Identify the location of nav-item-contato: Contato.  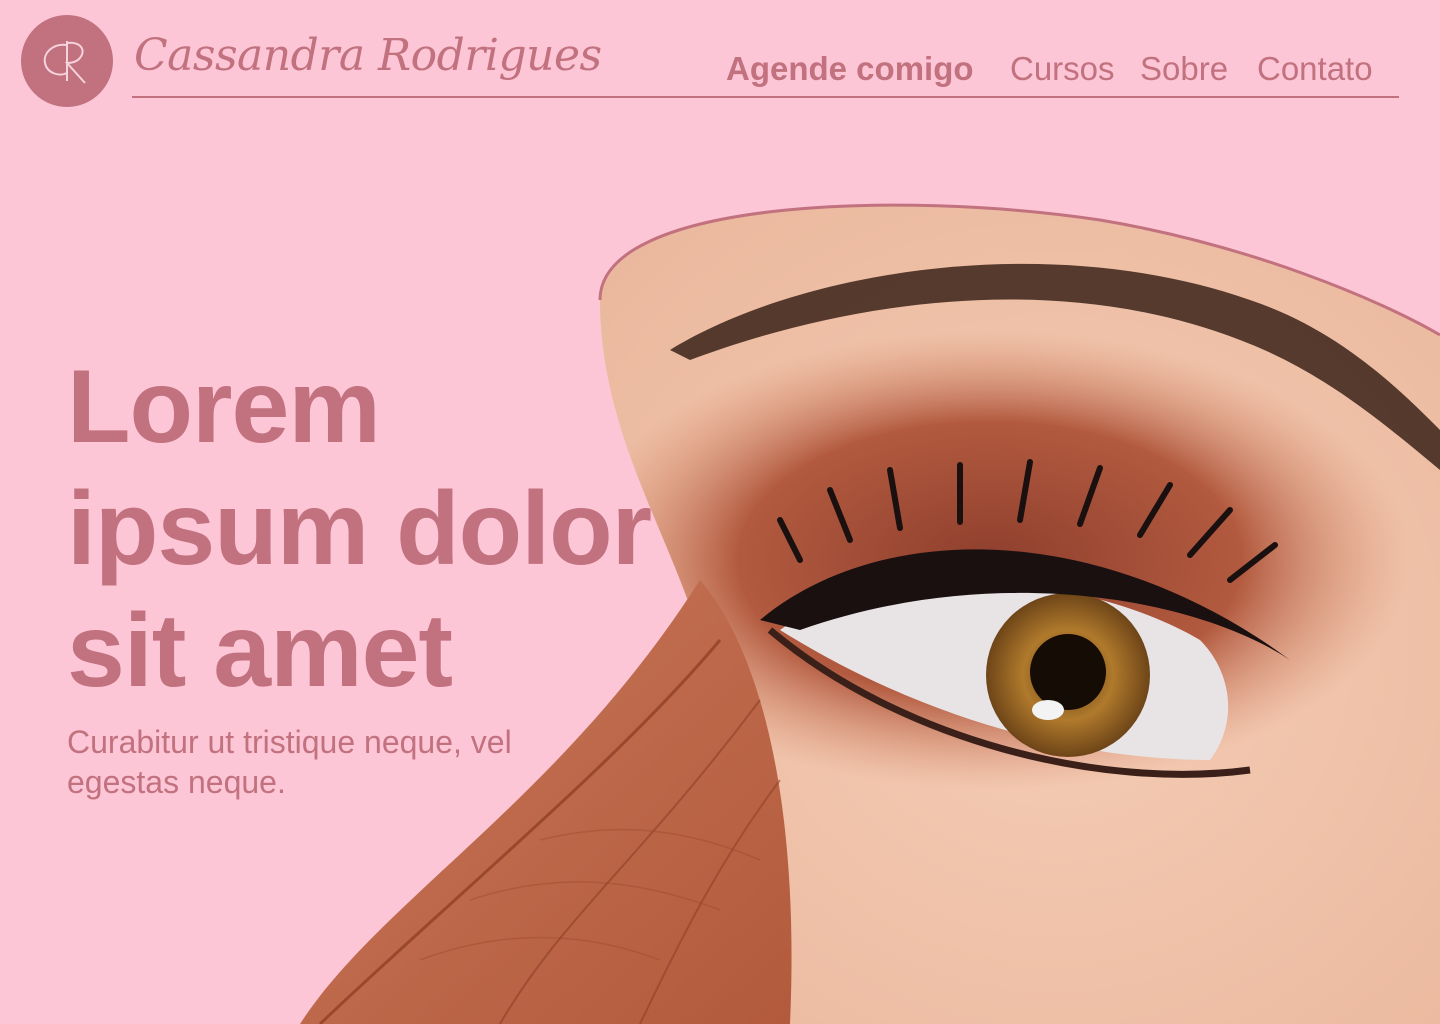
(1315, 69).